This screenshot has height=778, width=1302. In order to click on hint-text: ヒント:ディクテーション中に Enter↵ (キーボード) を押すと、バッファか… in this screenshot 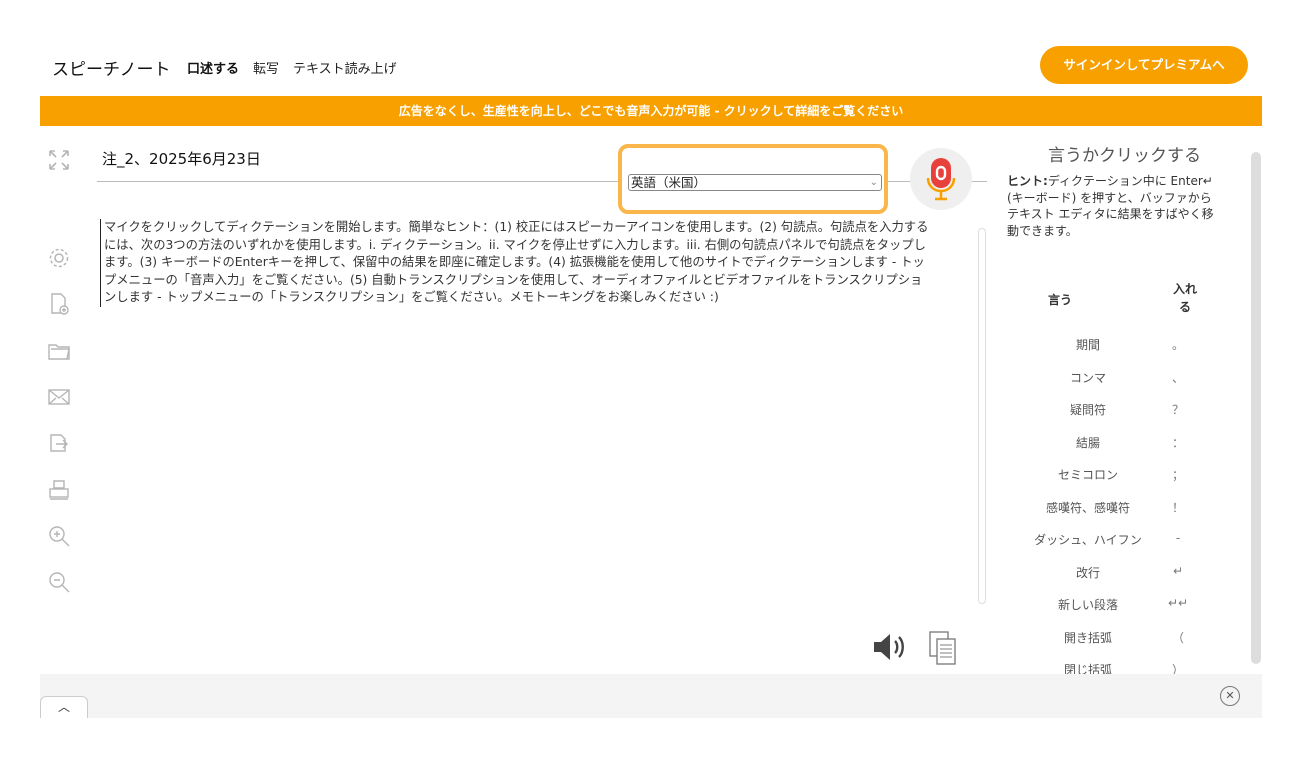, I will do `click(1114, 206)`.